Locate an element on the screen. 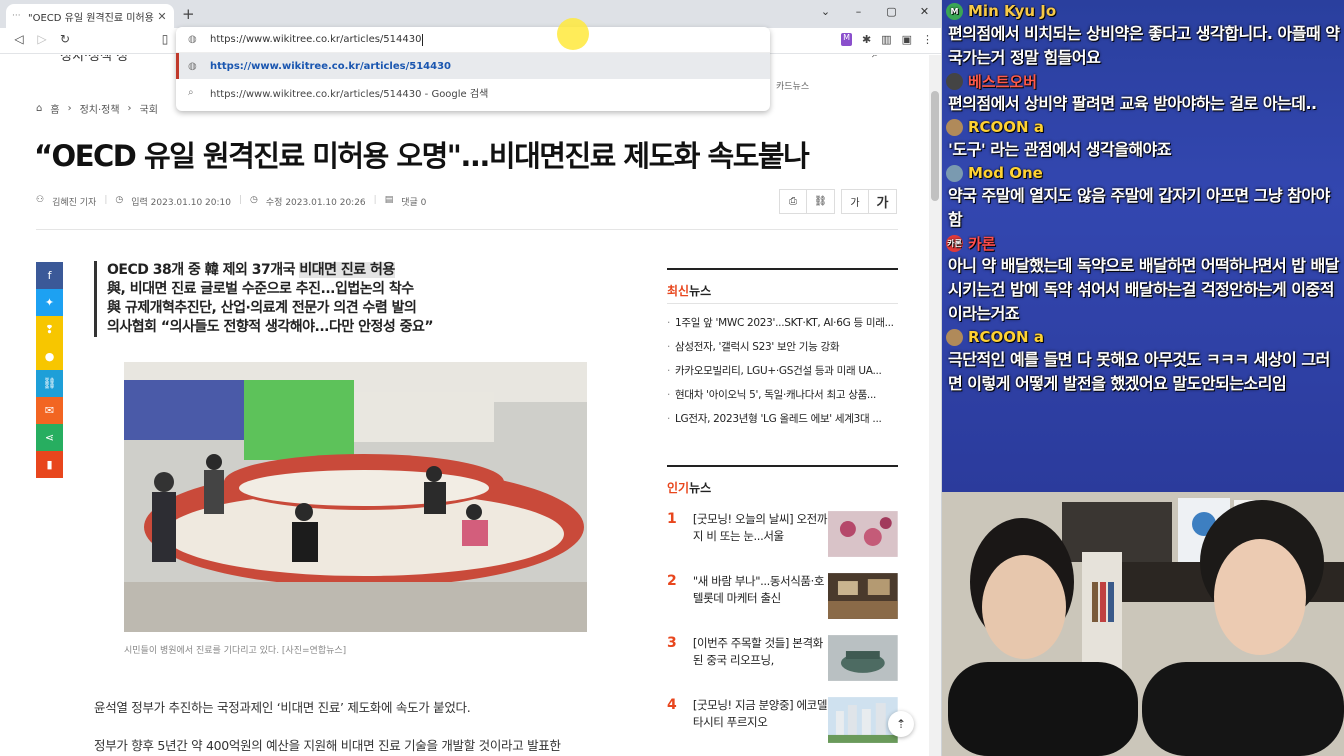  menu-icon: ⋮ is located at coordinates (927, 39).